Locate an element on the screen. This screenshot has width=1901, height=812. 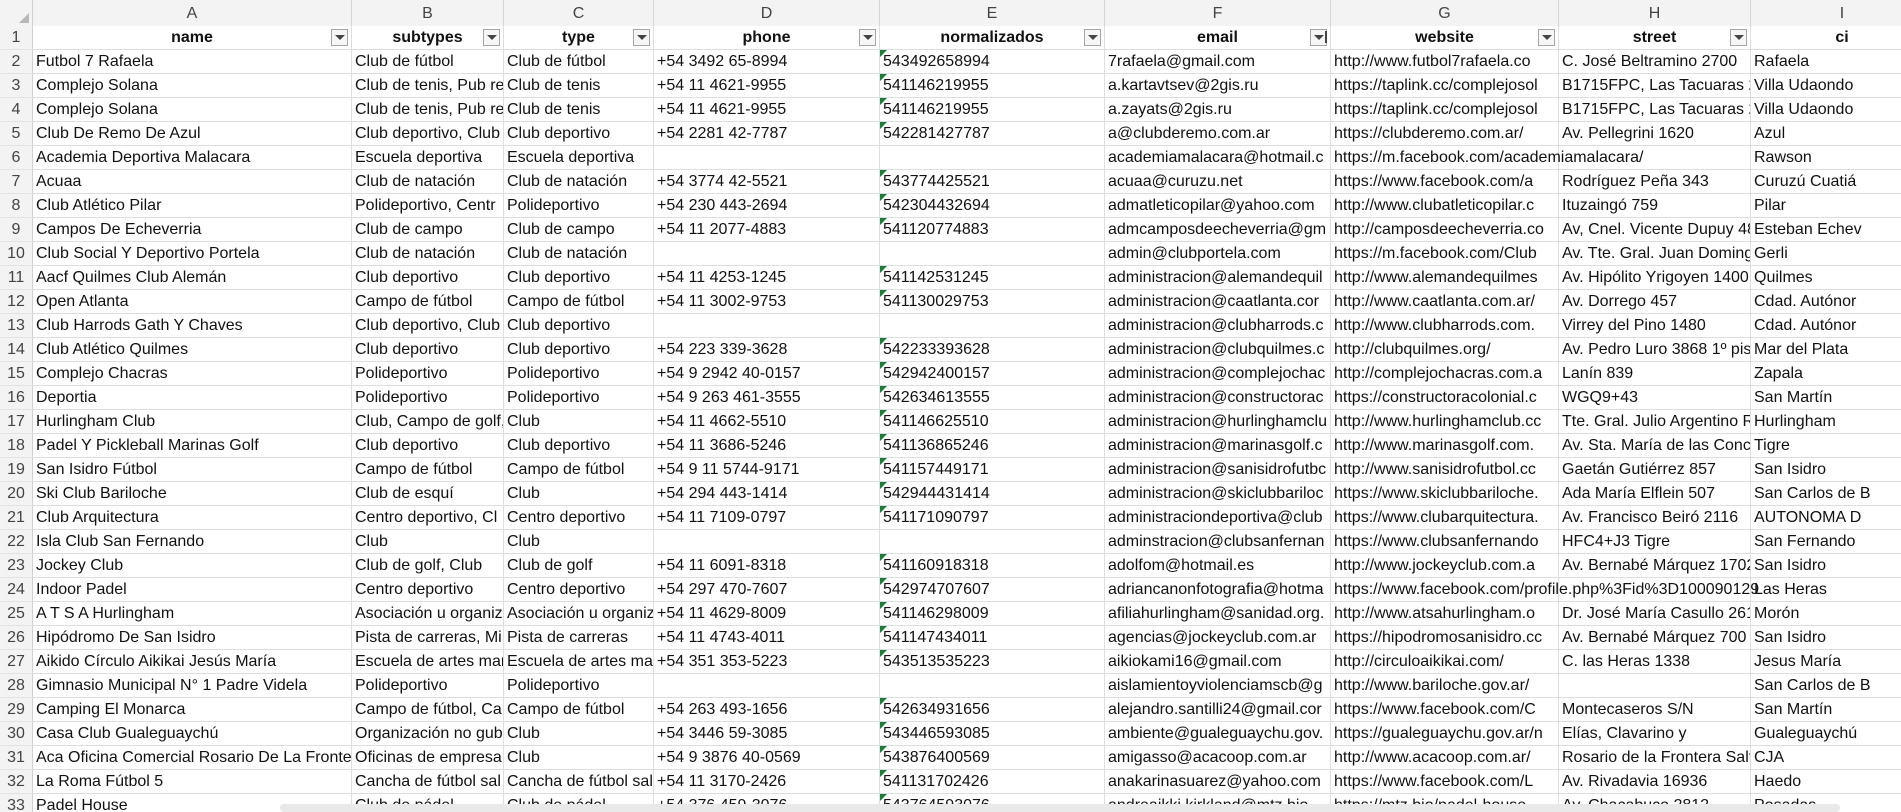
cell-normalizados: 543513535223 is located at coordinates (992, 662).